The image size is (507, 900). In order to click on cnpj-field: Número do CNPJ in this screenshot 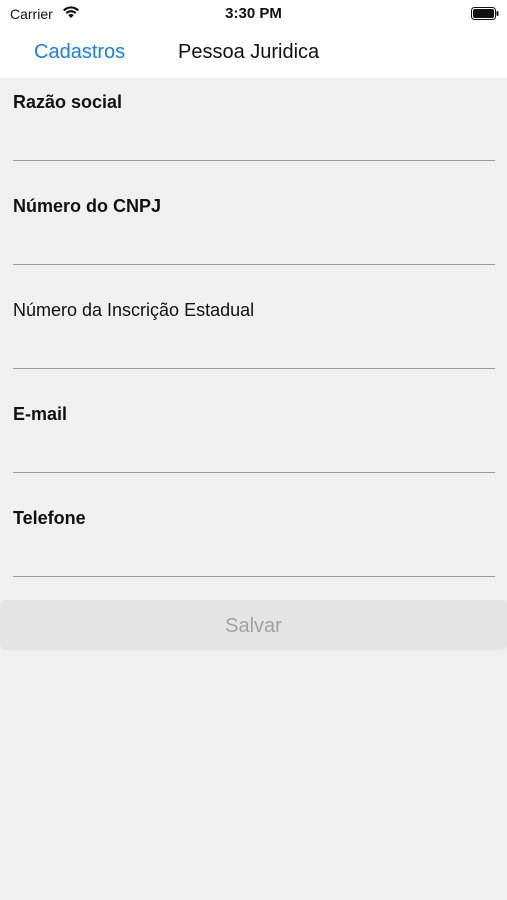, I will do `click(254, 232)`.